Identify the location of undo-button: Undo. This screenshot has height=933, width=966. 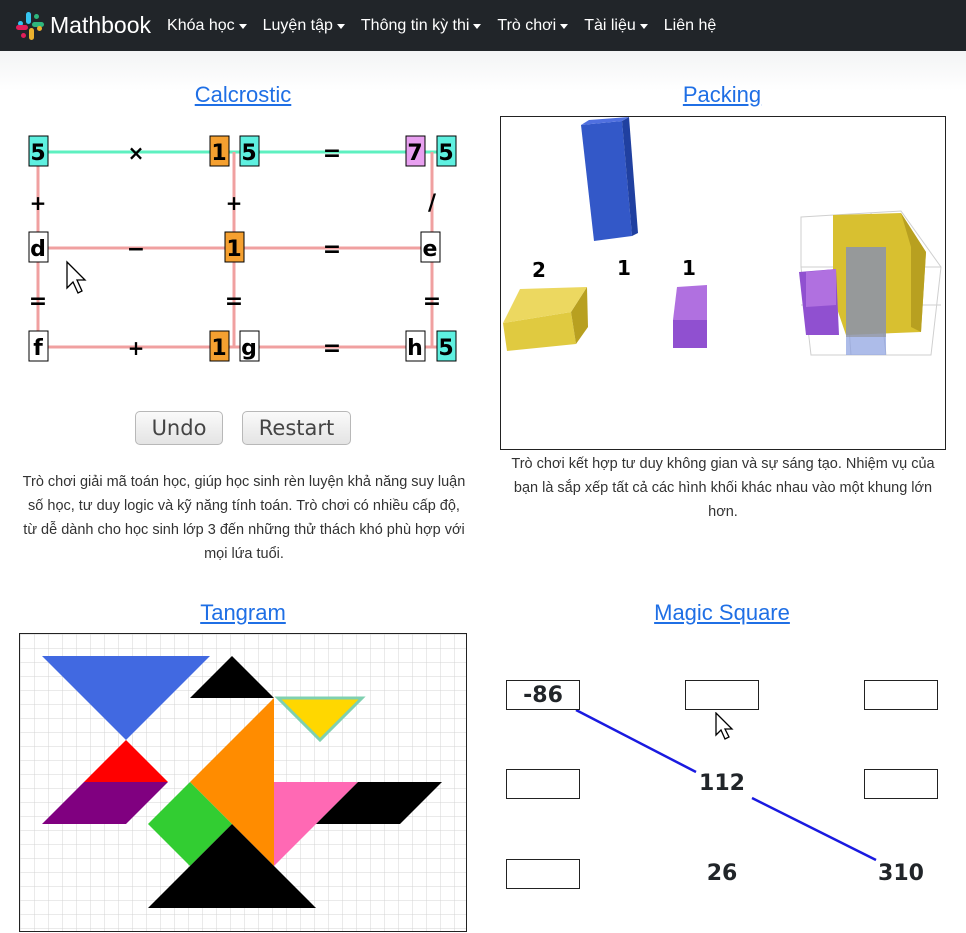
(179, 428).